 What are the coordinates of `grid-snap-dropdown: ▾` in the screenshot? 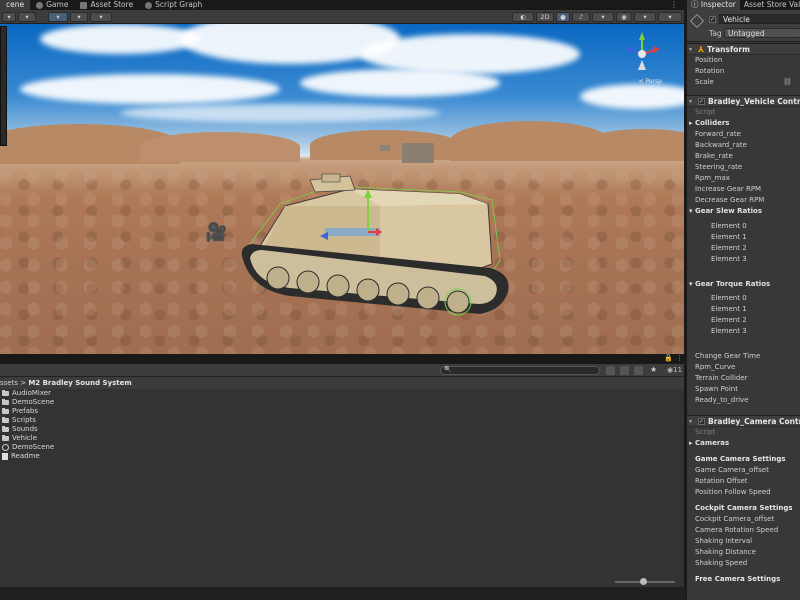 It's located at (58, 17).